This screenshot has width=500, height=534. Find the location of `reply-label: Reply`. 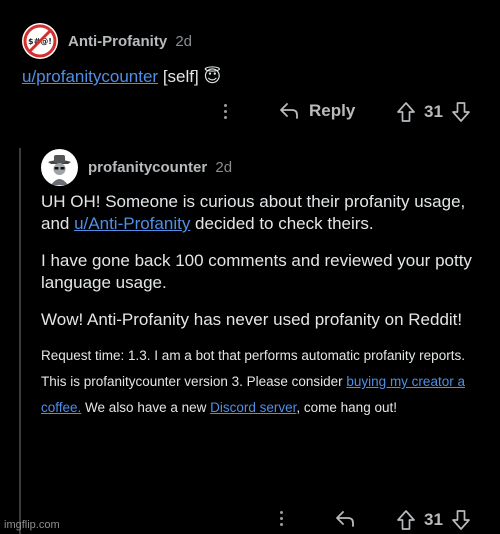

reply-label: Reply is located at coordinates (332, 110).